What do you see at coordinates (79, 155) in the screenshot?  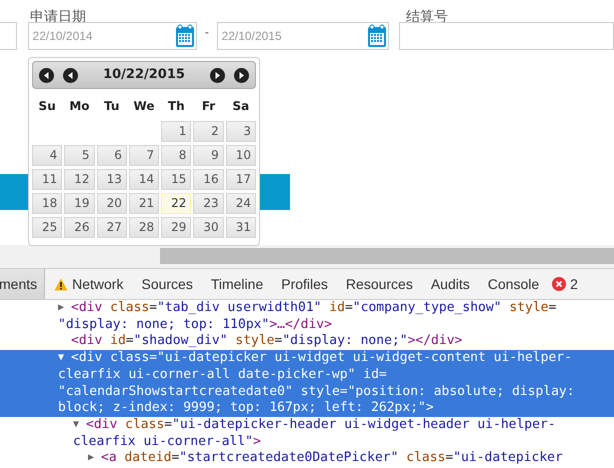 I see `day-cell: 5` at bounding box center [79, 155].